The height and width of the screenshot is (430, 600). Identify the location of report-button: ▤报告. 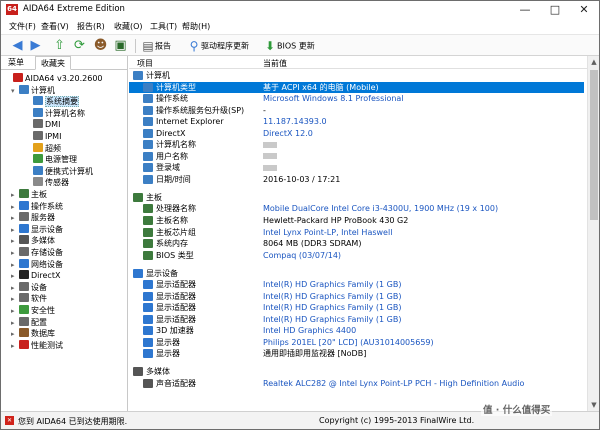
(156, 46).